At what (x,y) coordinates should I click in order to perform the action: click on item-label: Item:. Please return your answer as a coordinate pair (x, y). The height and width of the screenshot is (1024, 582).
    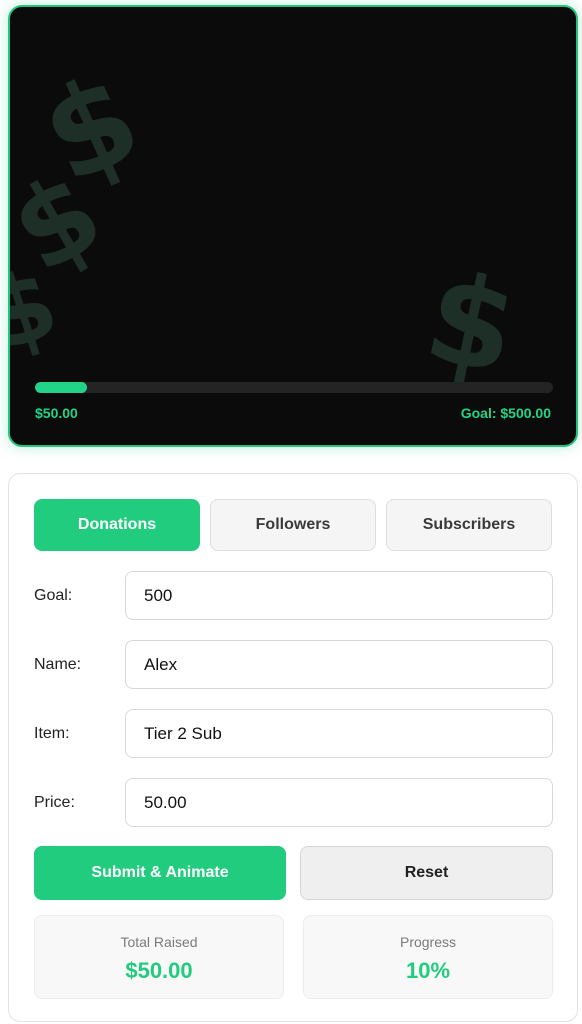
    Looking at the image, I should click on (52, 733).